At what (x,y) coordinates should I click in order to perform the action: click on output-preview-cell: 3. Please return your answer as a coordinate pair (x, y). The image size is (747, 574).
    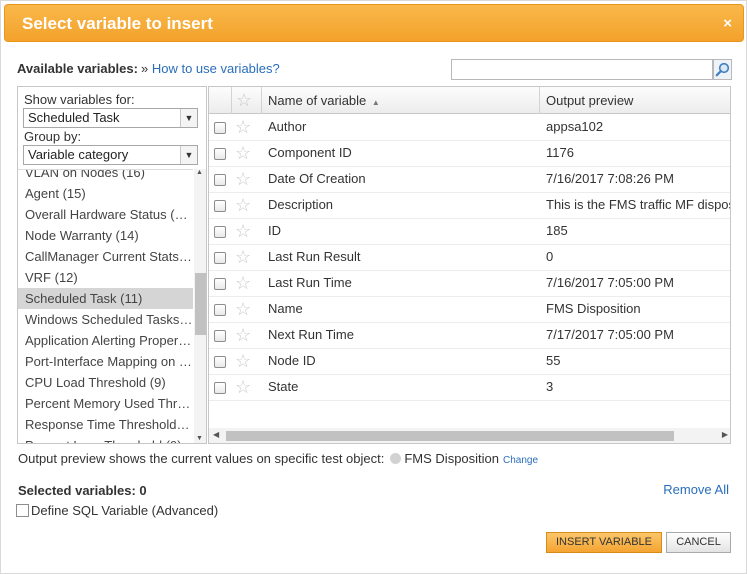
    Looking at the image, I should click on (550, 386).